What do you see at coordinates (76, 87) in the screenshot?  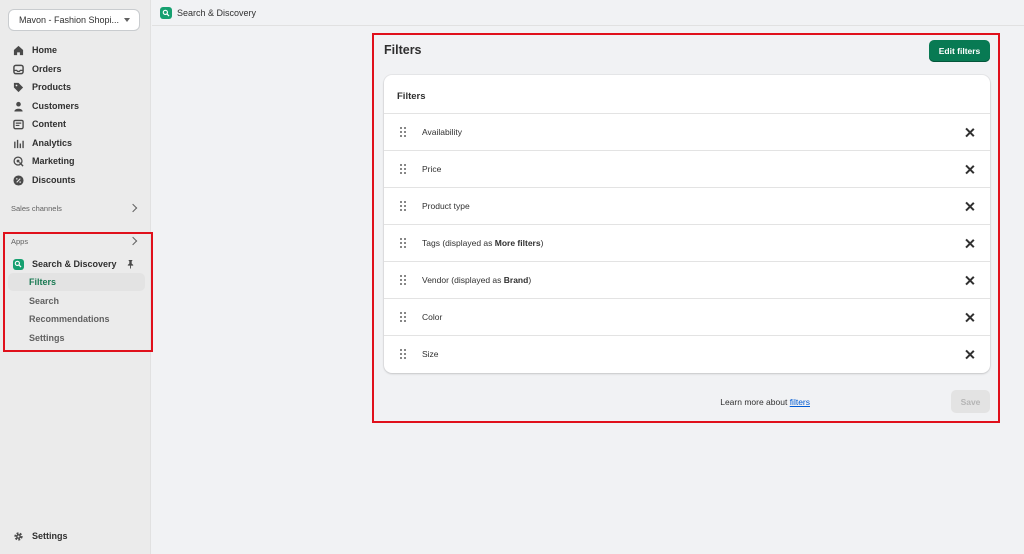 I see `nav-item-products: Products` at bounding box center [76, 87].